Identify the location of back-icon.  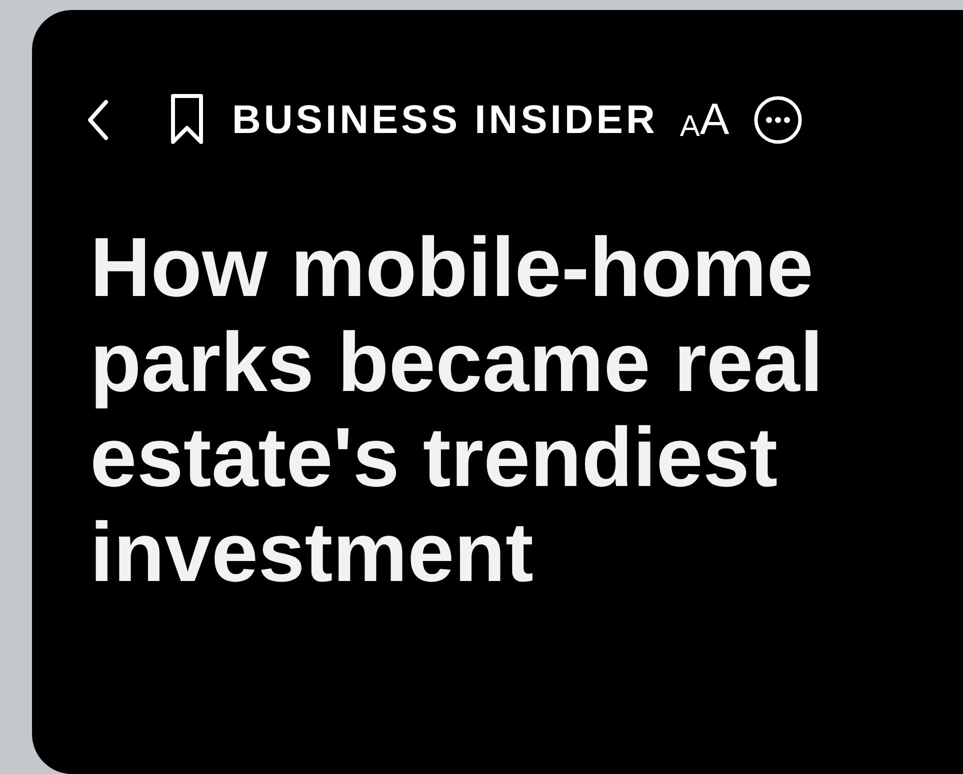
(98, 120).